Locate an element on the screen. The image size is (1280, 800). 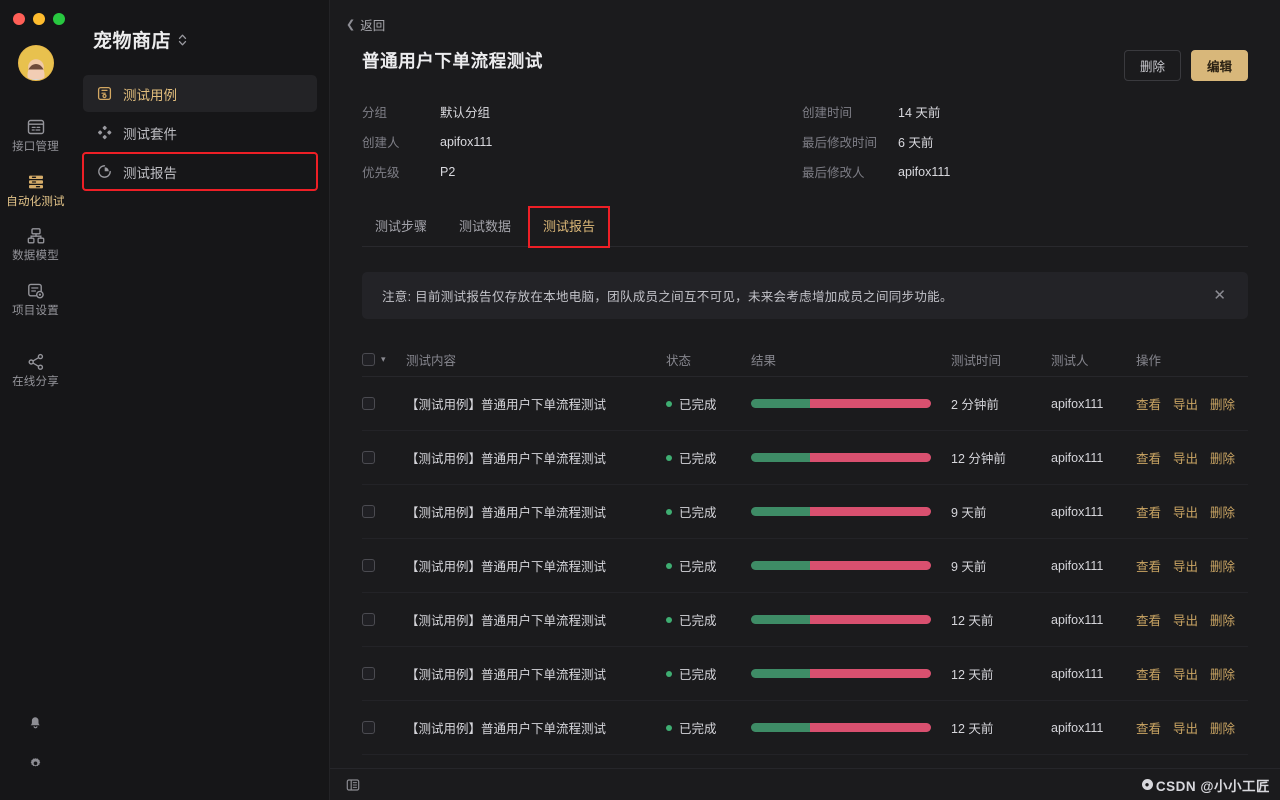
tab-test-data: 测试数据 is located at coordinates (485, 227).